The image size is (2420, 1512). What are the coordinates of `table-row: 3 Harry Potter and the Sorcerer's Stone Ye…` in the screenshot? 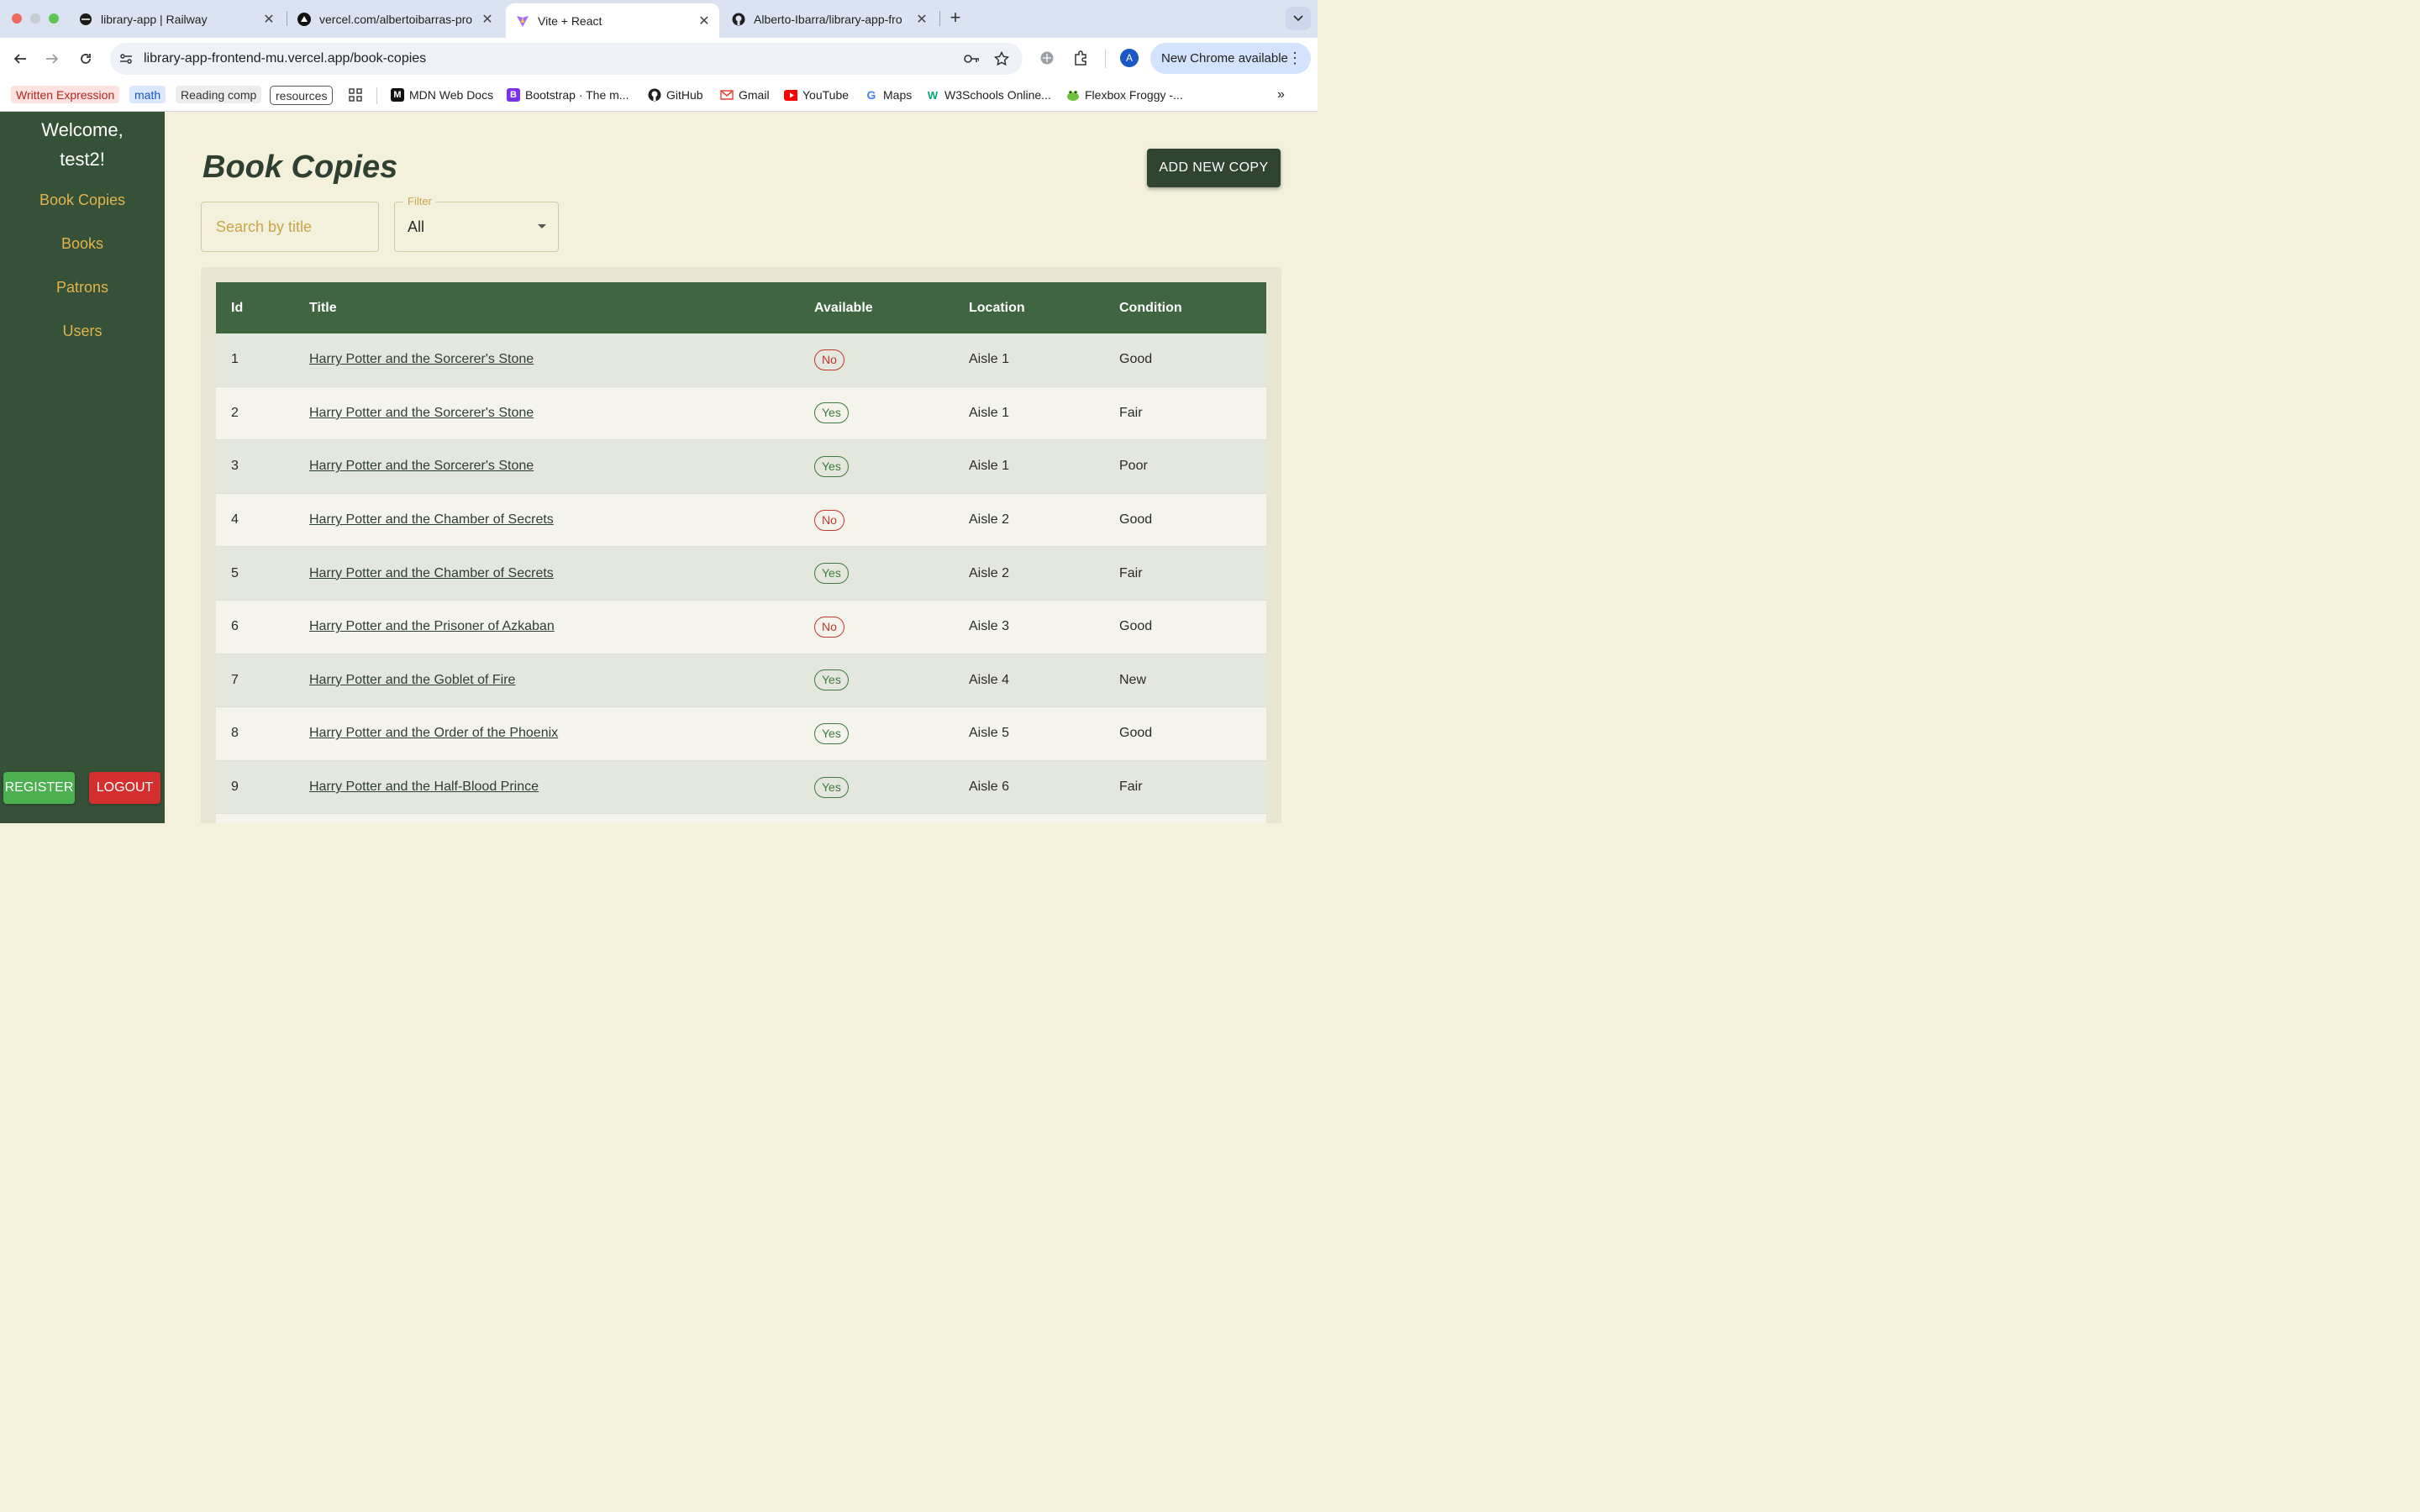 It's located at (741, 466).